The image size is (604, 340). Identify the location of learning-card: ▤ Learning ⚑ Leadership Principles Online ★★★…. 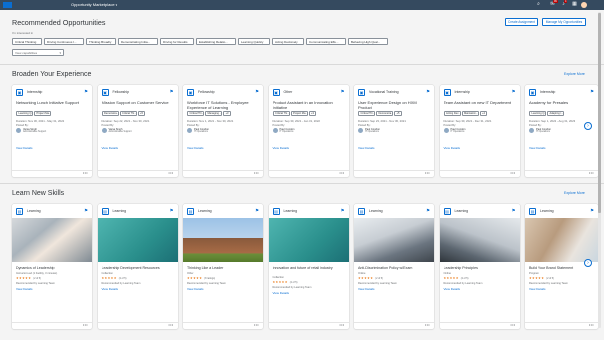
(479, 266).